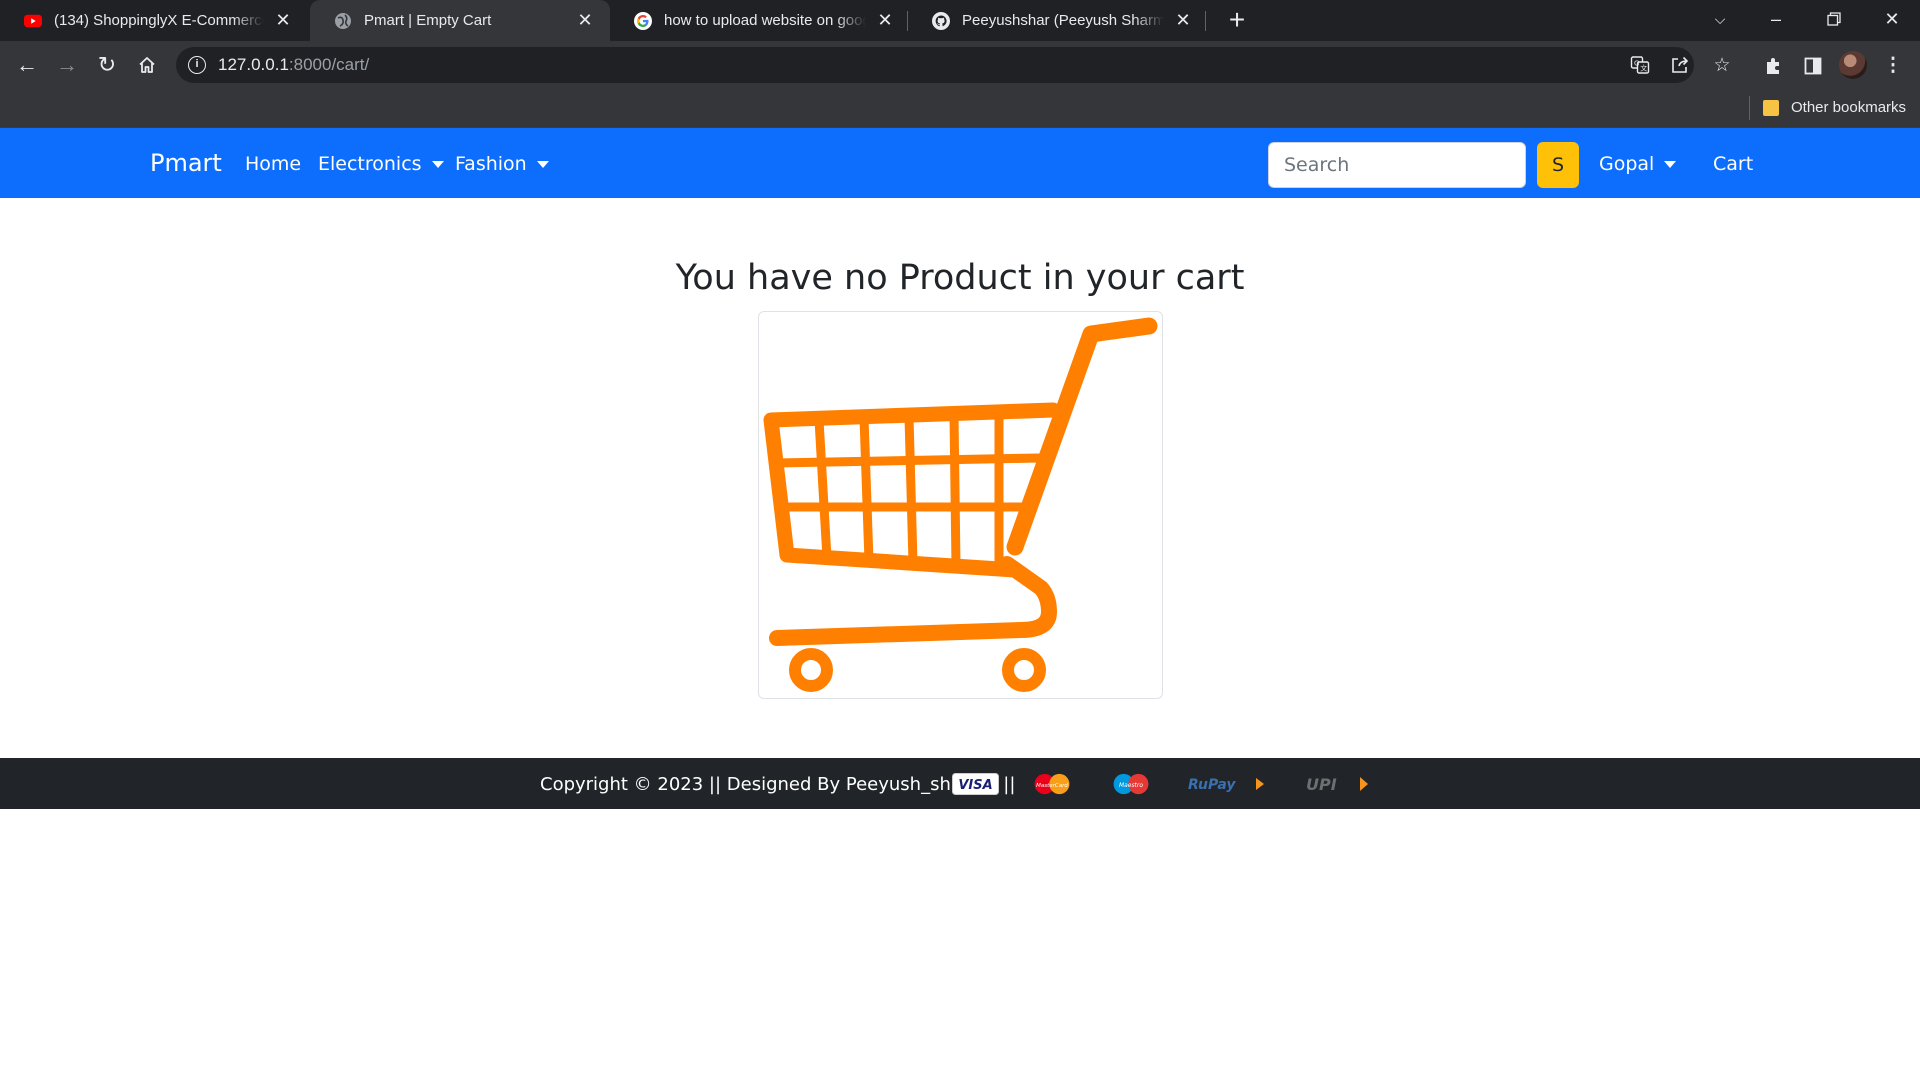 Image resolution: width=1920 pixels, height=1080 pixels. What do you see at coordinates (1558, 165) in the screenshot?
I see `search-button: S` at bounding box center [1558, 165].